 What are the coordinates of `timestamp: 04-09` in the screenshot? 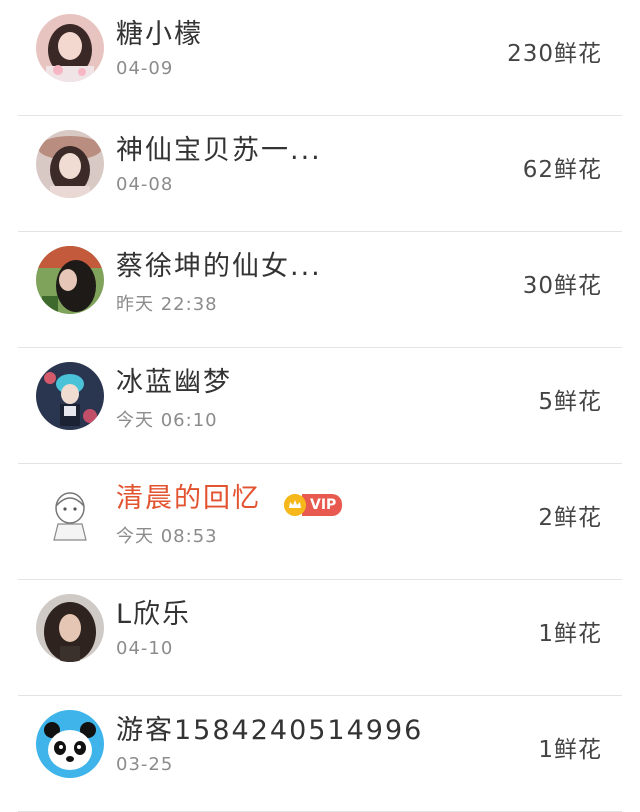 It's located at (145, 68).